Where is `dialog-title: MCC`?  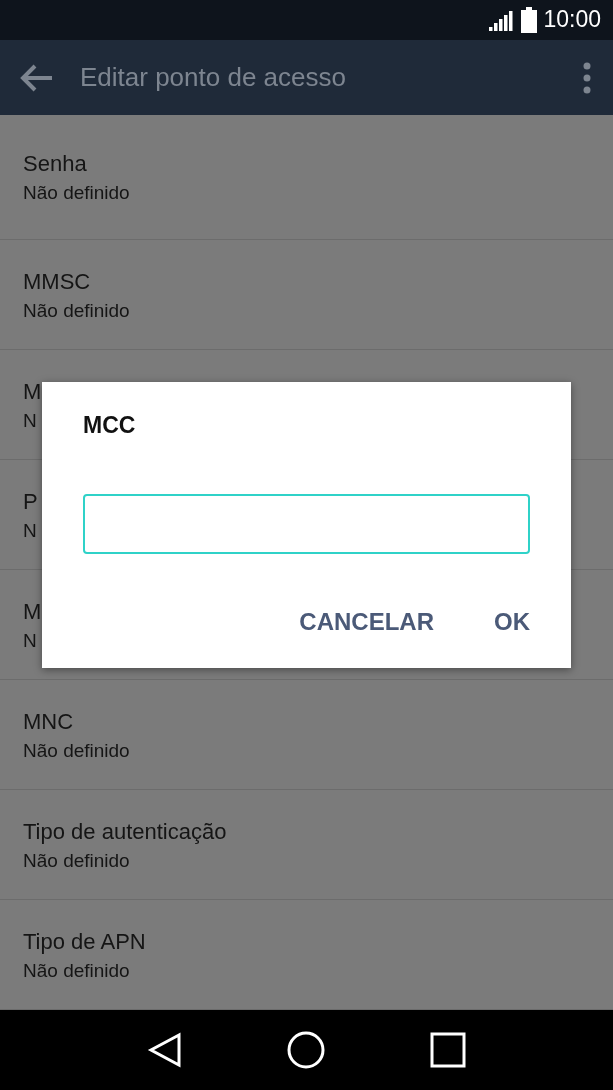
dialog-title: MCC is located at coordinates (109, 425).